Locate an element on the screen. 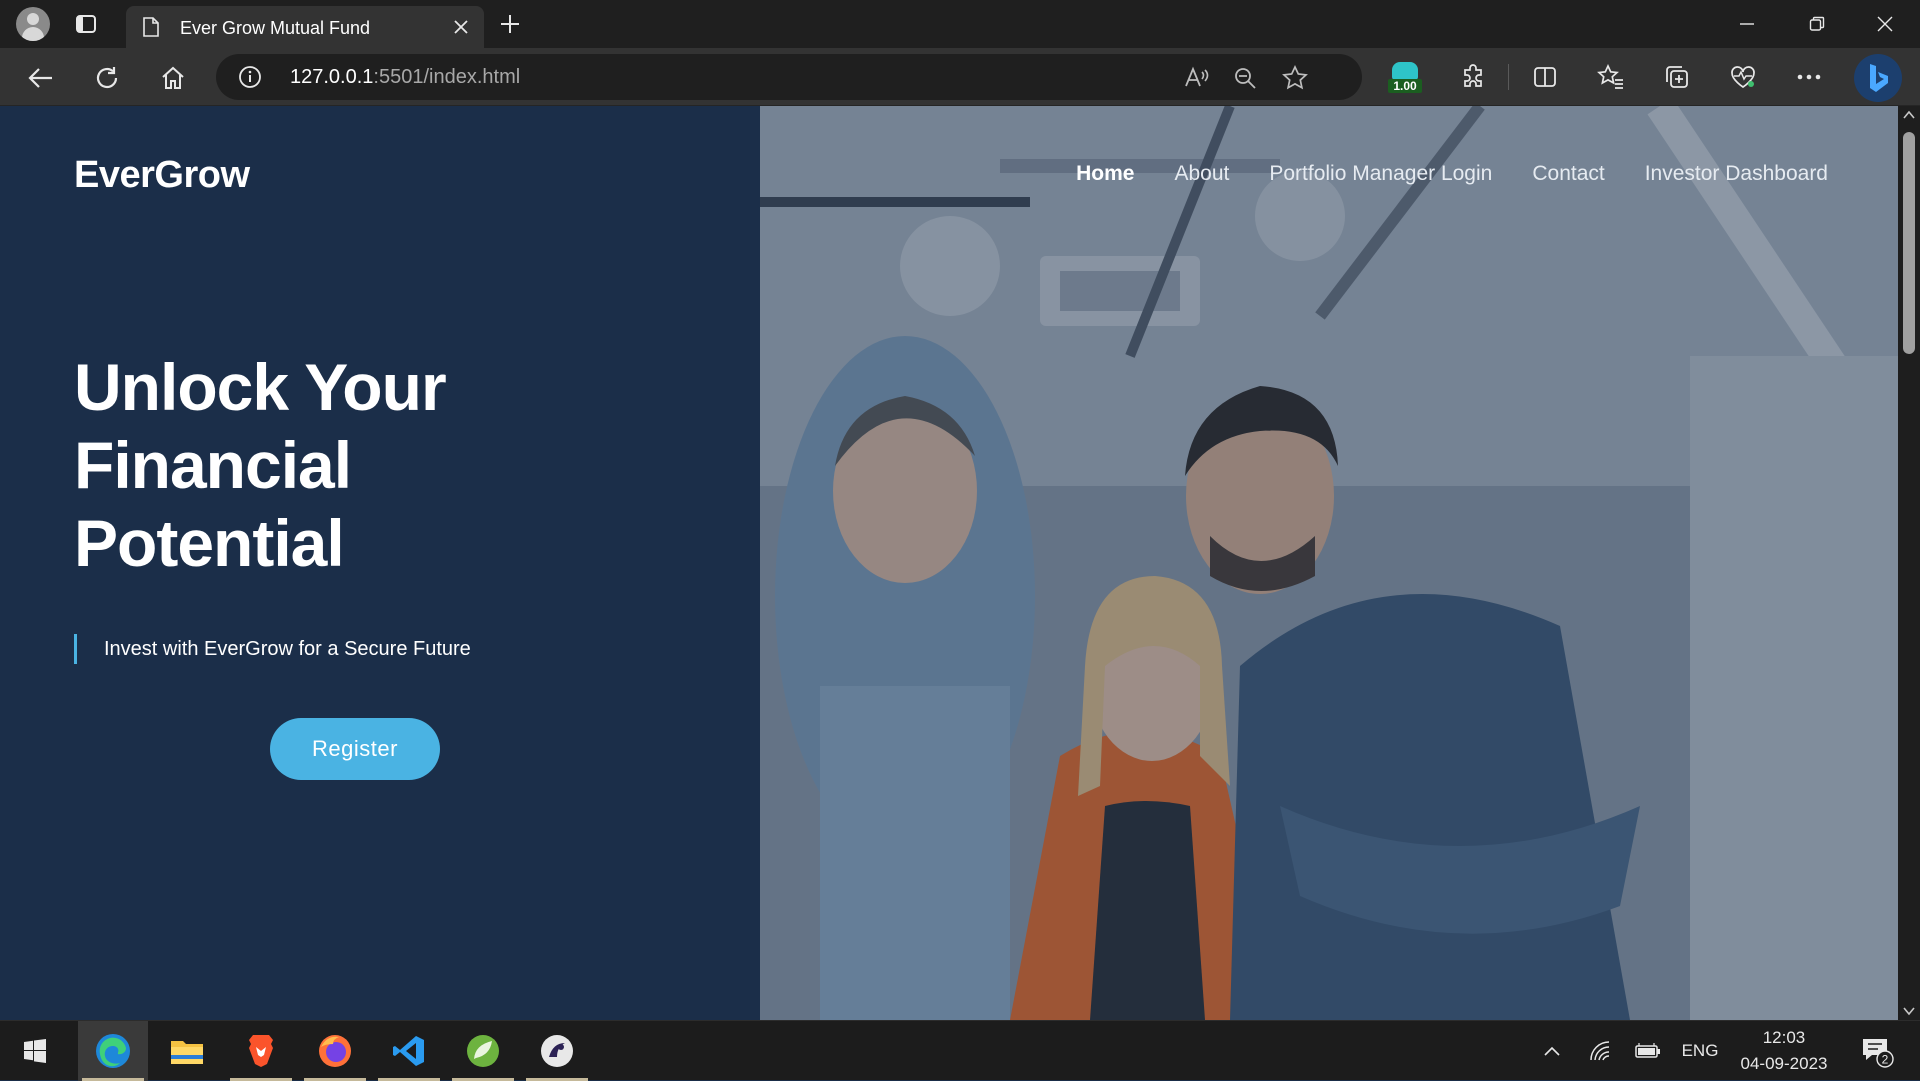  extension-badge-value: 1.00 is located at coordinates (1405, 86).